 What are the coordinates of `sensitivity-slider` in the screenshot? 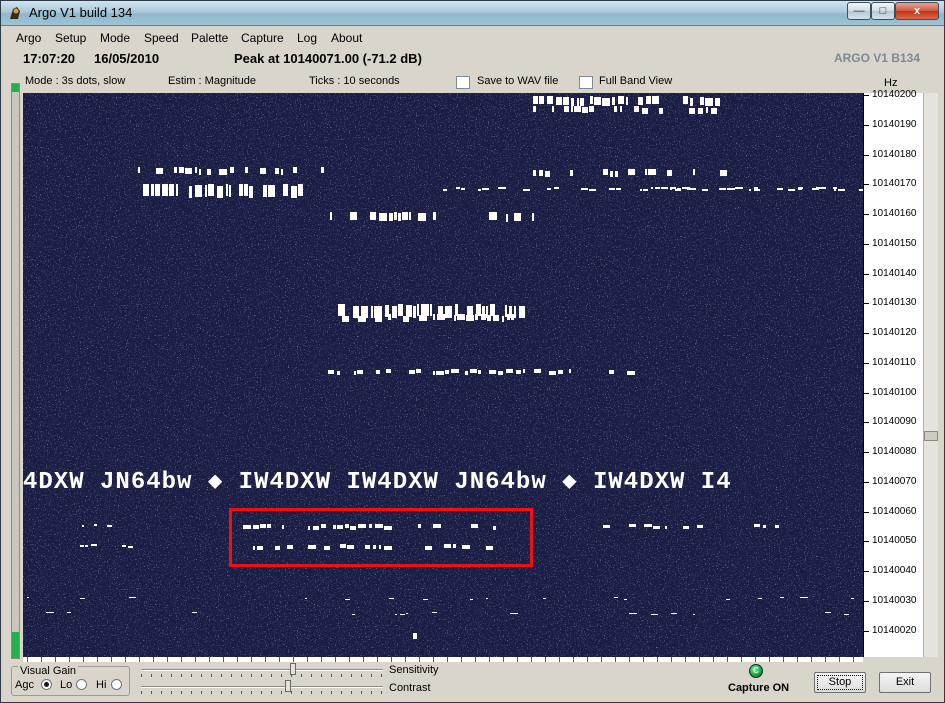 It's located at (262, 670).